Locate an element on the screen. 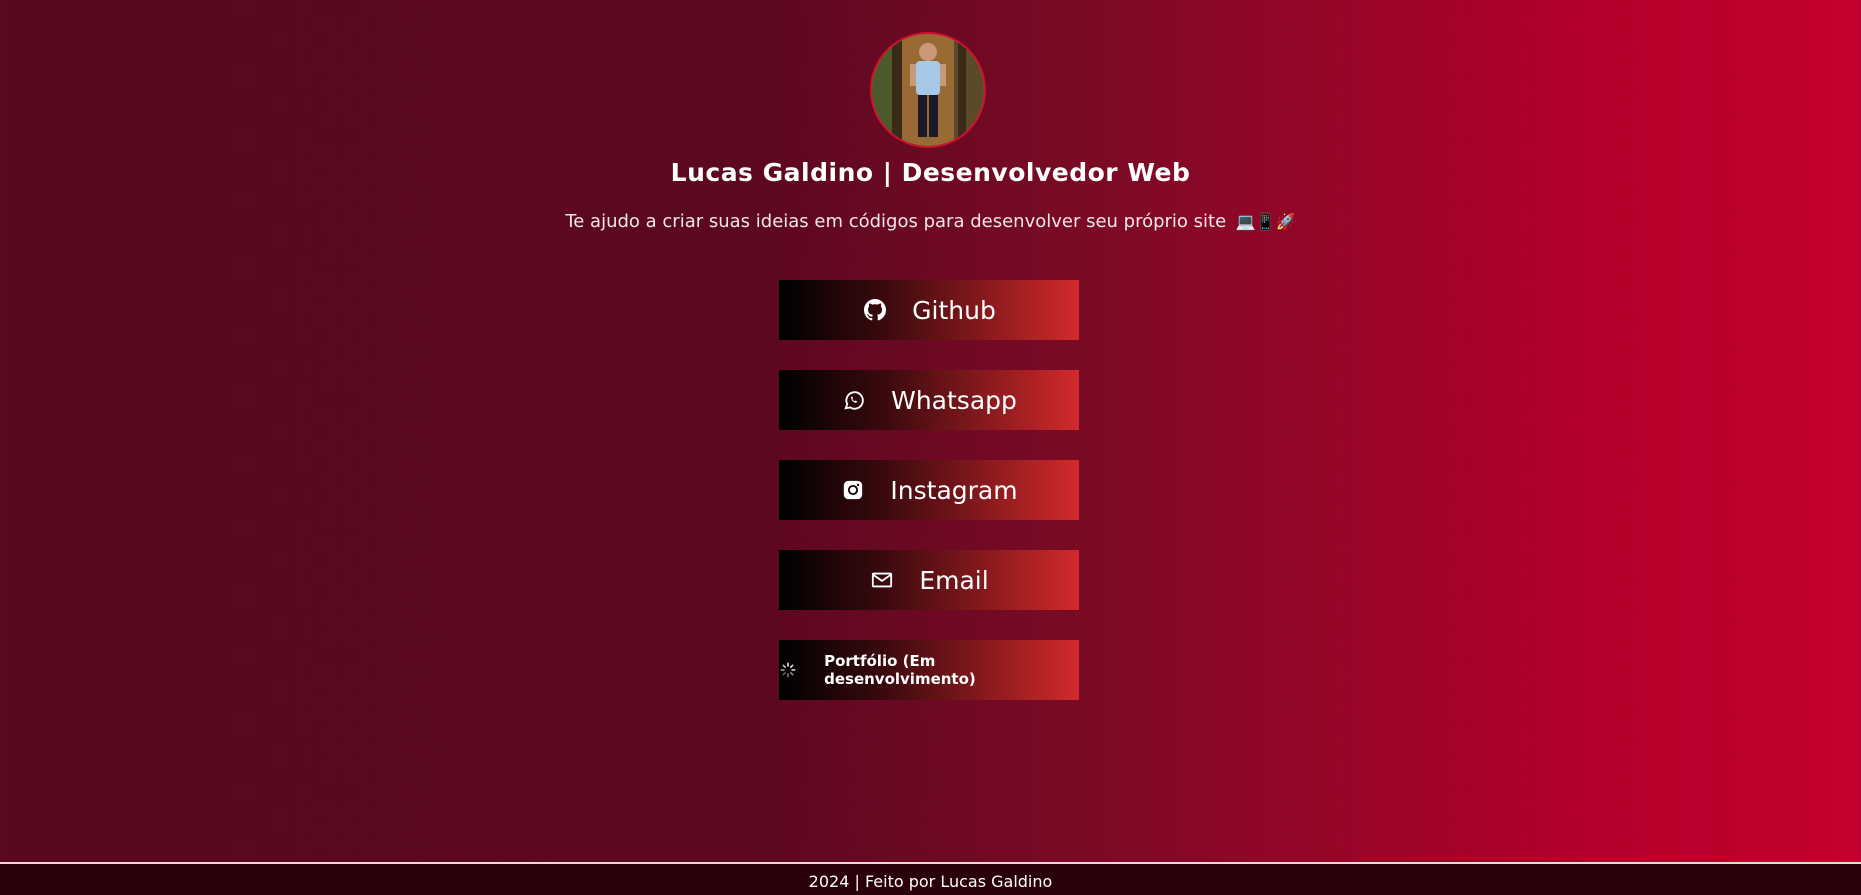  avatar is located at coordinates (928, 90).